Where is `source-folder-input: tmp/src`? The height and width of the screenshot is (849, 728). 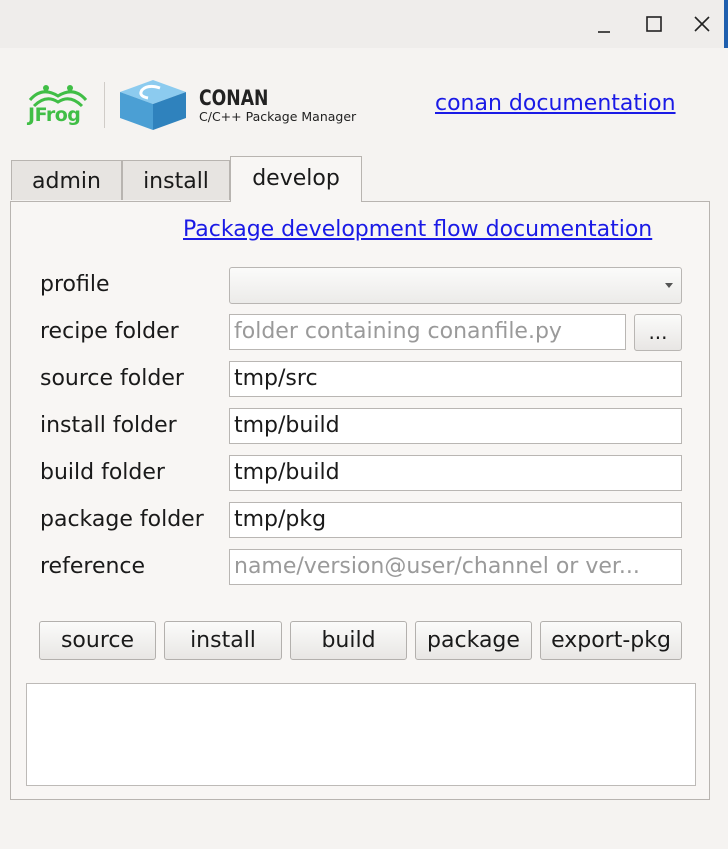 source-folder-input: tmp/src is located at coordinates (455, 379).